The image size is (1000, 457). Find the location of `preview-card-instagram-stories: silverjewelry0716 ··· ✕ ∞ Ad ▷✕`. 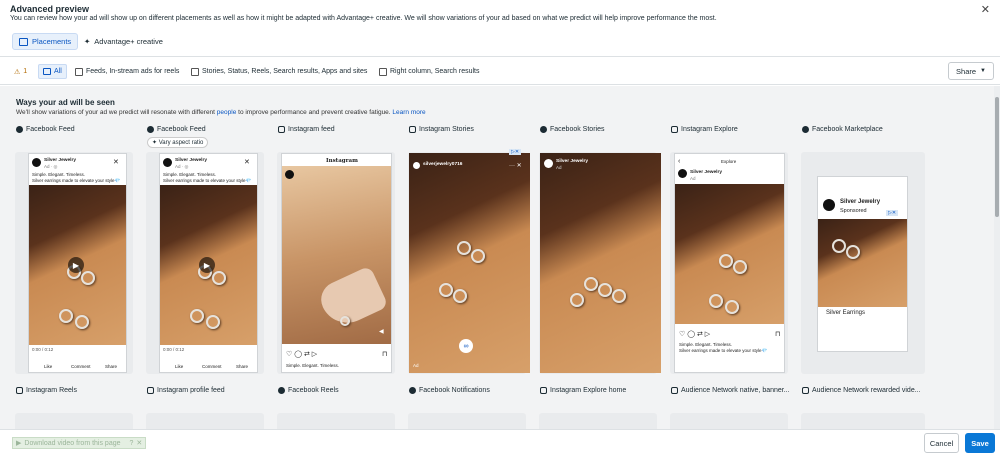

preview-card-instagram-stories: silverjewelry0716 ··· ✕ ∞ Ad ▷✕ is located at coordinates (469, 261).